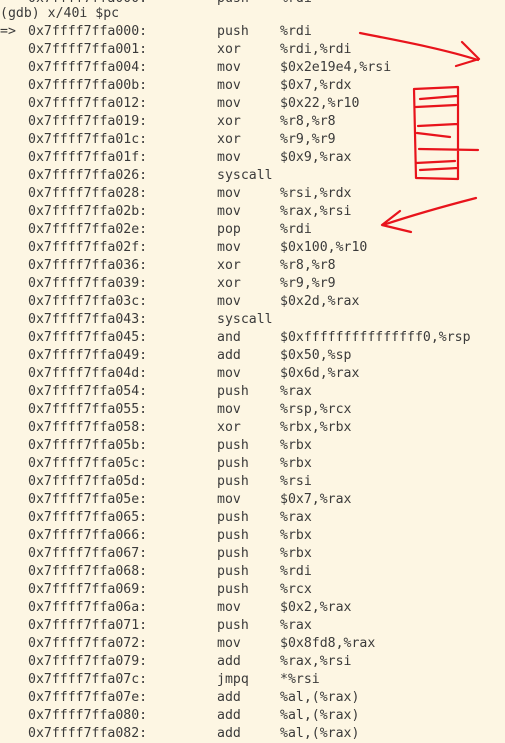 Image resolution: width=505 pixels, height=743 pixels. Describe the element at coordinates (316, 409) in the screenshot. I see `instruction-operands: %rsp,%rcx` at that location.